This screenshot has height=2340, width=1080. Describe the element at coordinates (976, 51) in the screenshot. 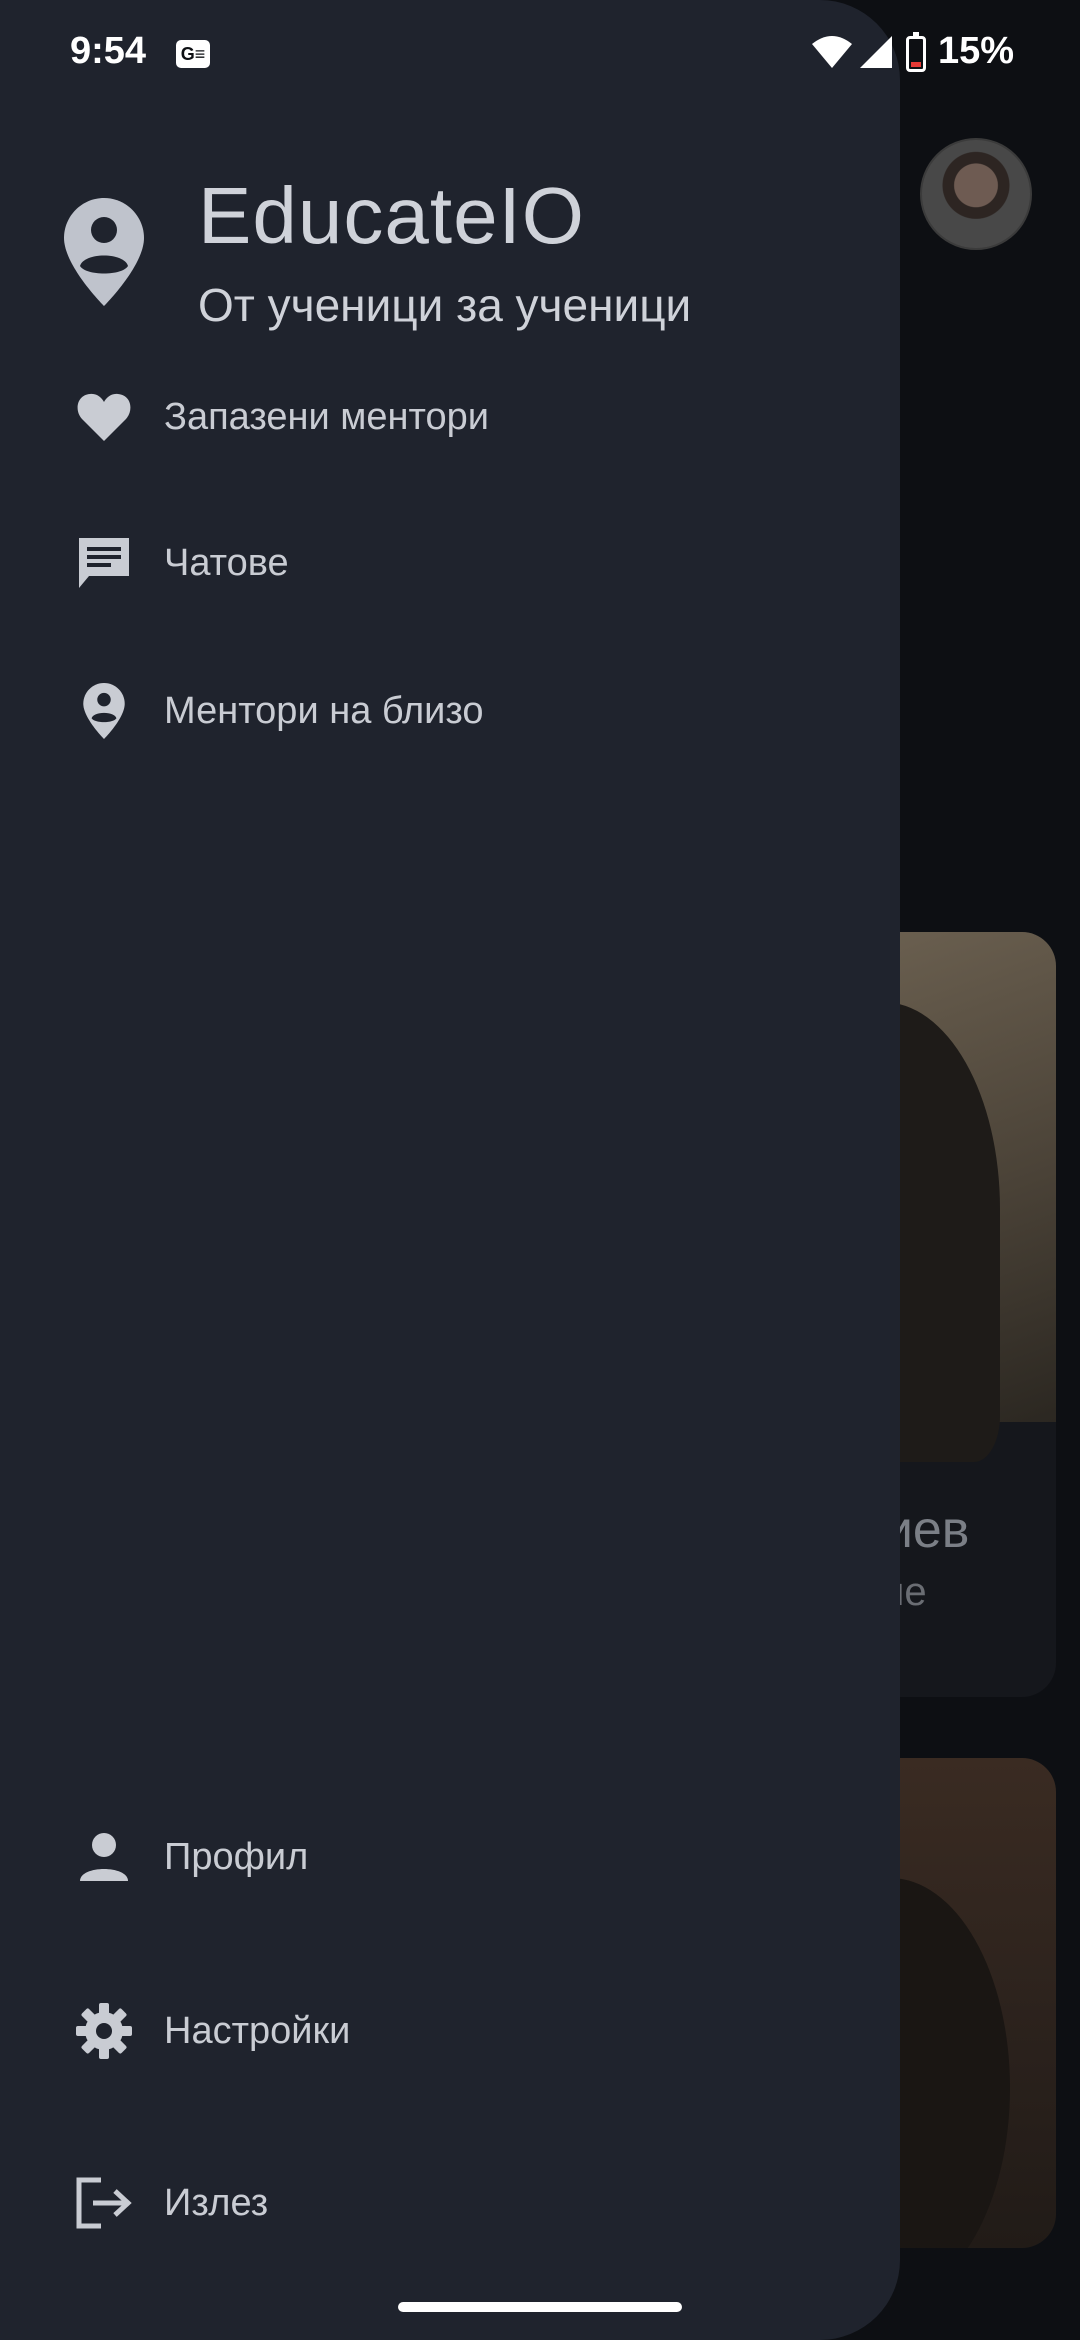

I see `battery-percent: 15%` at that location.